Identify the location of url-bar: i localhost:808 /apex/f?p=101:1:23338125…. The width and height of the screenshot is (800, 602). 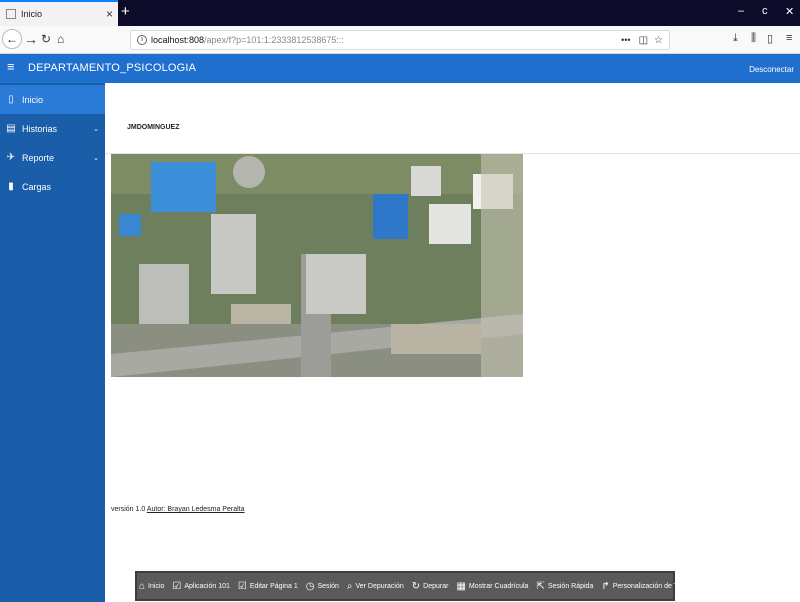
(400, 40).